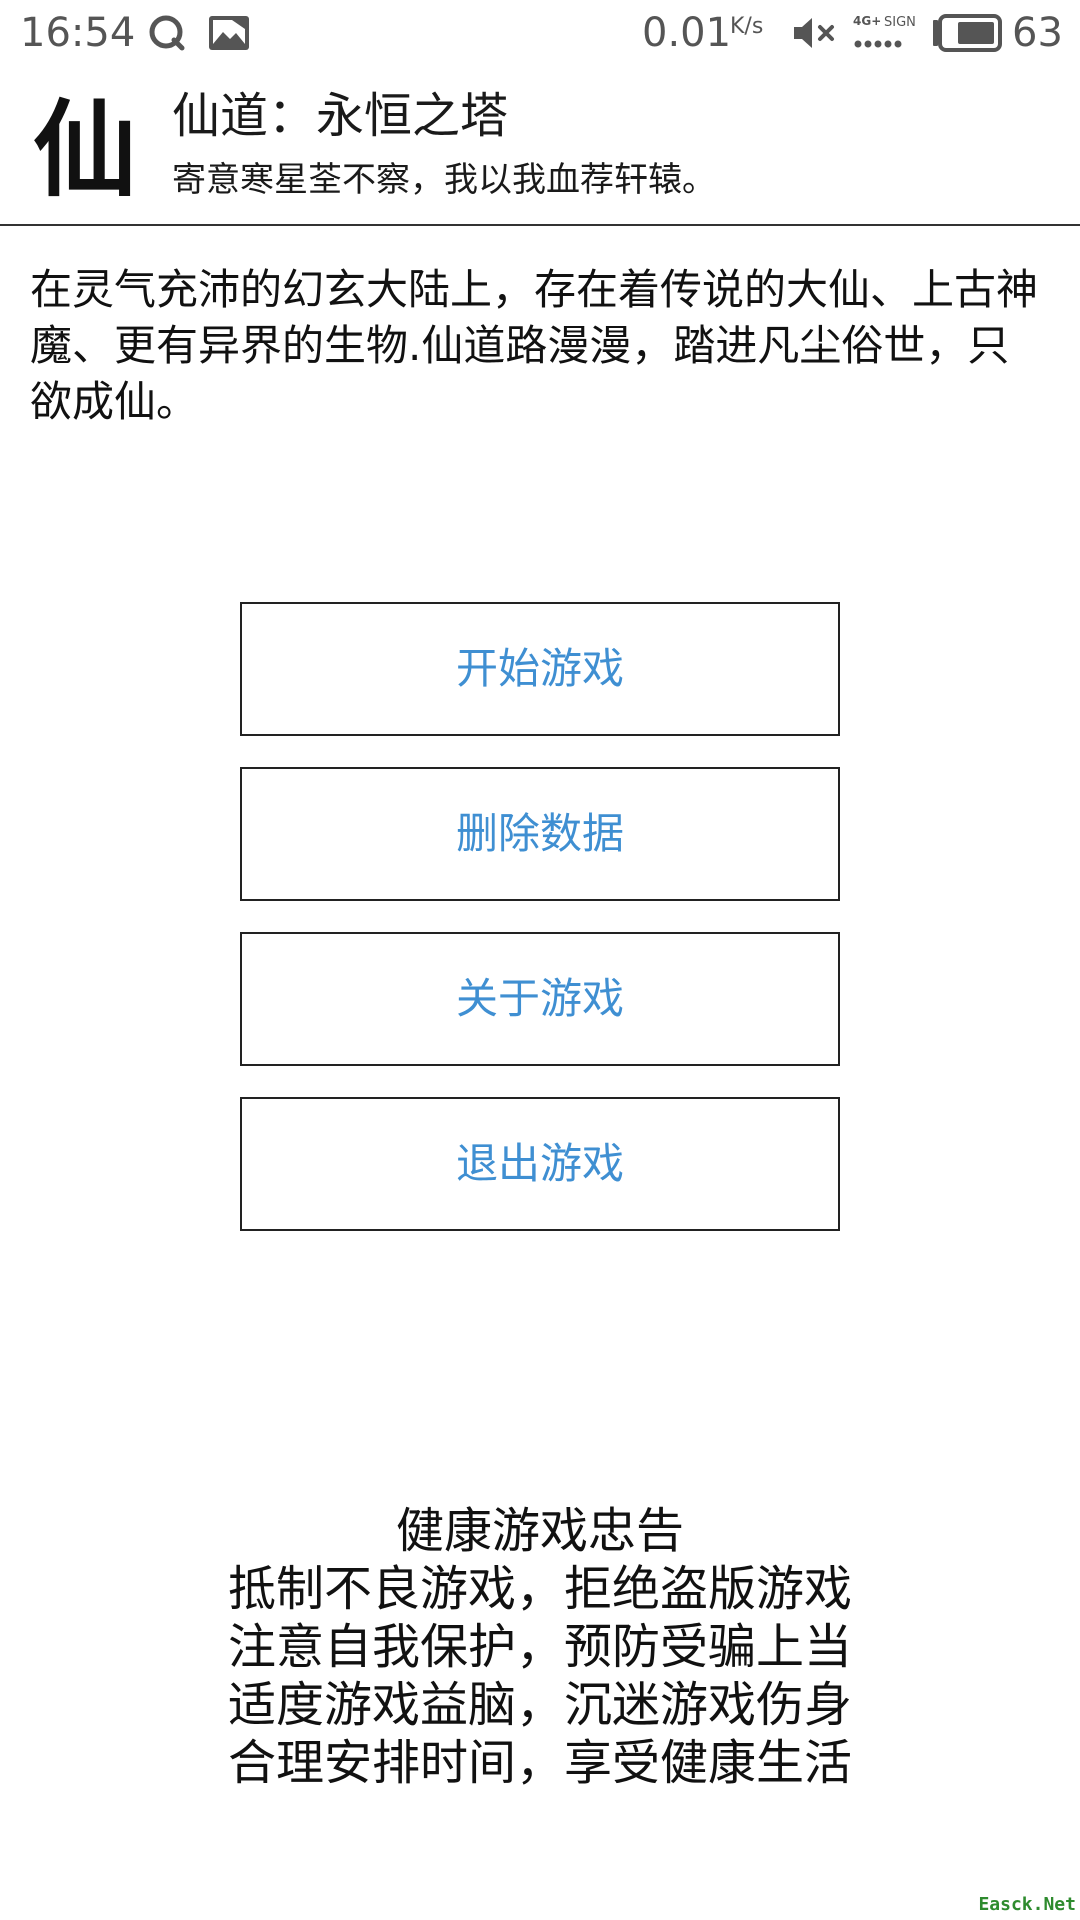 The image size is (1080, 1920). Describe the element at coordinates (540, 147) in the screenshot. I see `app-header: 仙 仙道：永恒之塔 寄意寒星荃不察，我以我血荐轩辕。` at that location.